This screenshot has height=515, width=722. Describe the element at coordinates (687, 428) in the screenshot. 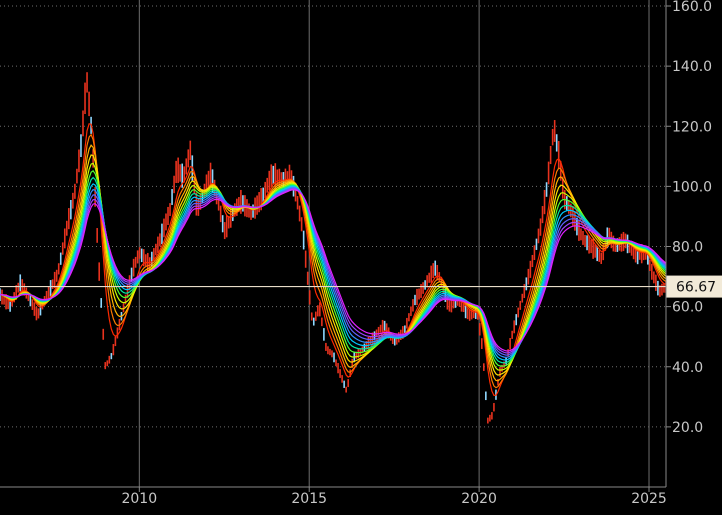

I see `y-tick-label: 20.0` at that location.